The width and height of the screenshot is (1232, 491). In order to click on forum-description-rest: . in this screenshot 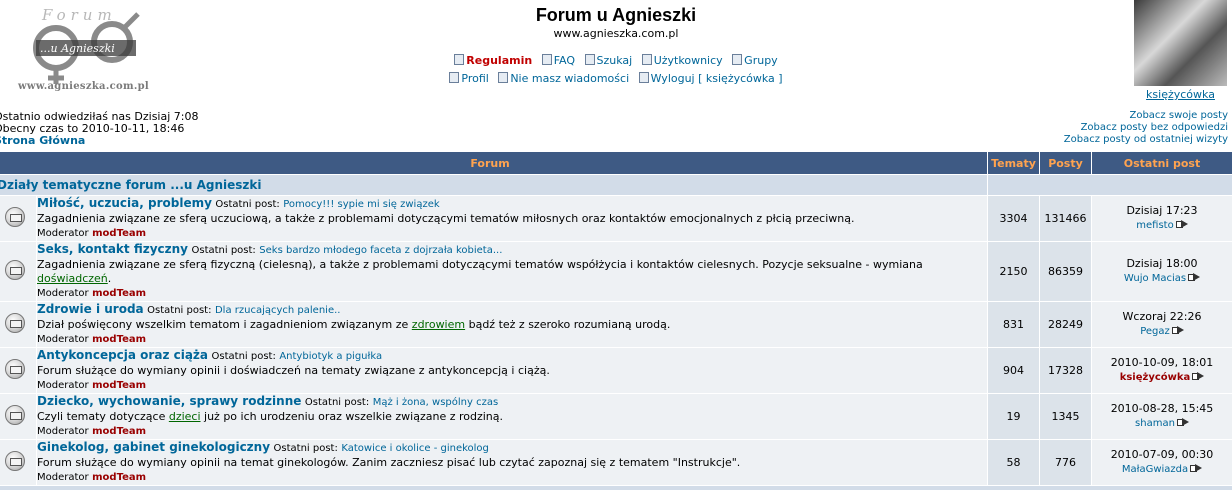, I will do `click(110, 278)`.